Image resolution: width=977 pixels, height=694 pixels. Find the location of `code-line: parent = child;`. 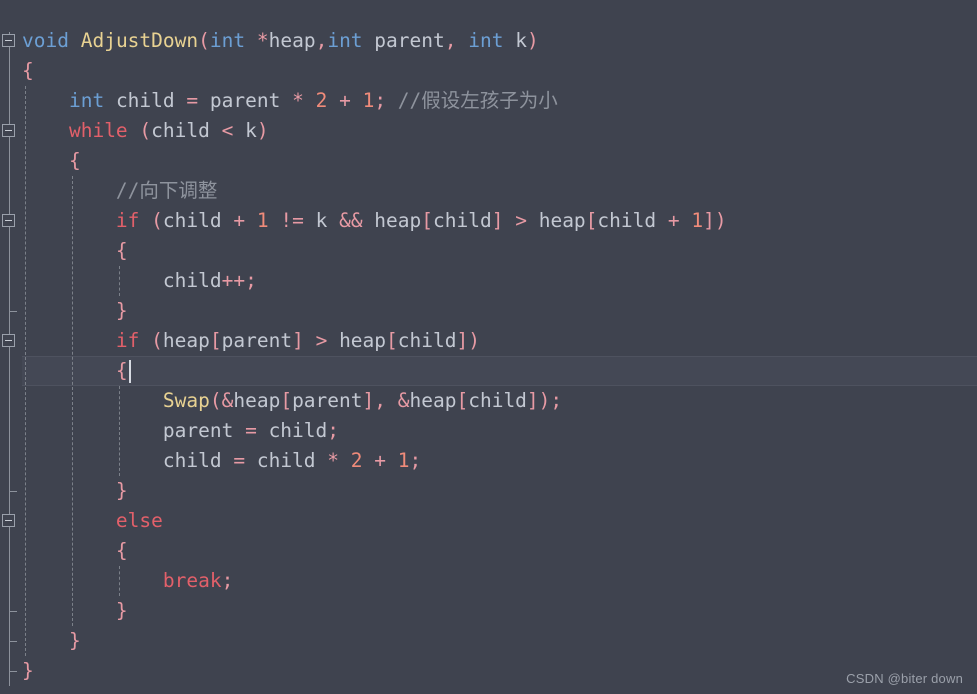

code-line: parent = child; is located at coordinates (488, 431).